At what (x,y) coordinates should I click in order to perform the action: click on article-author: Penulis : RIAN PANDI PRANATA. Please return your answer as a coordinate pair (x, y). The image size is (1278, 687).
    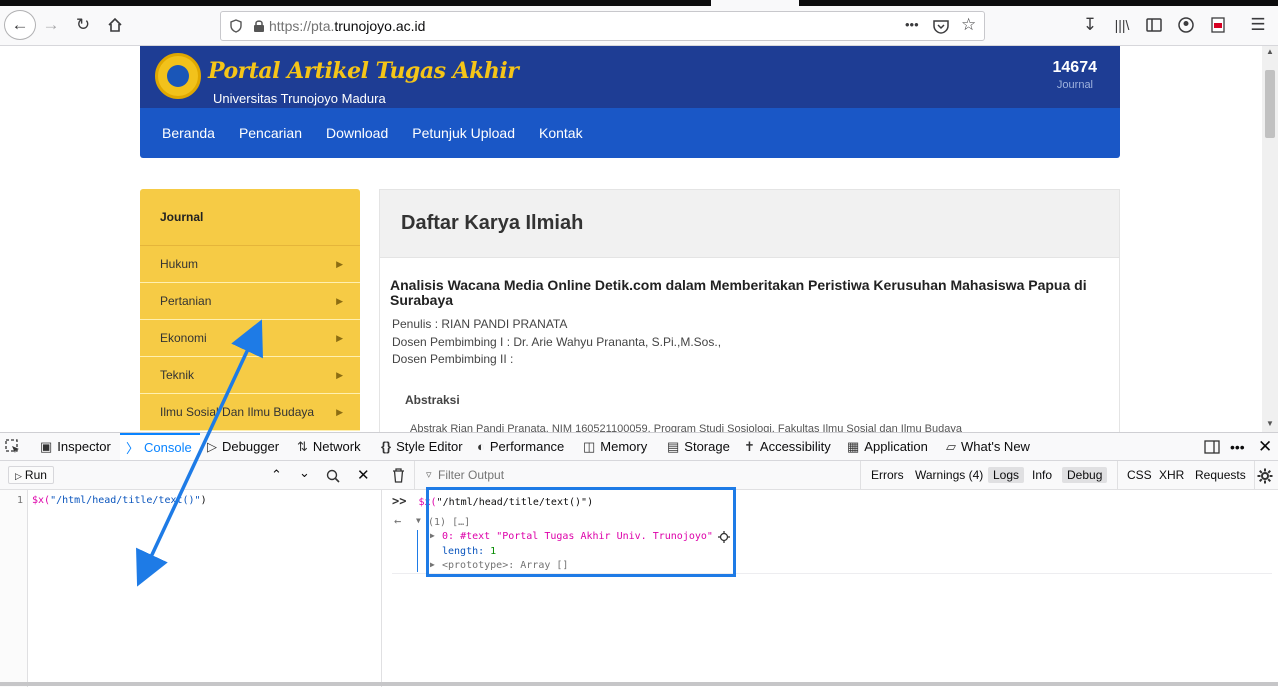
    Looking at the image, I should click on (480, 324).